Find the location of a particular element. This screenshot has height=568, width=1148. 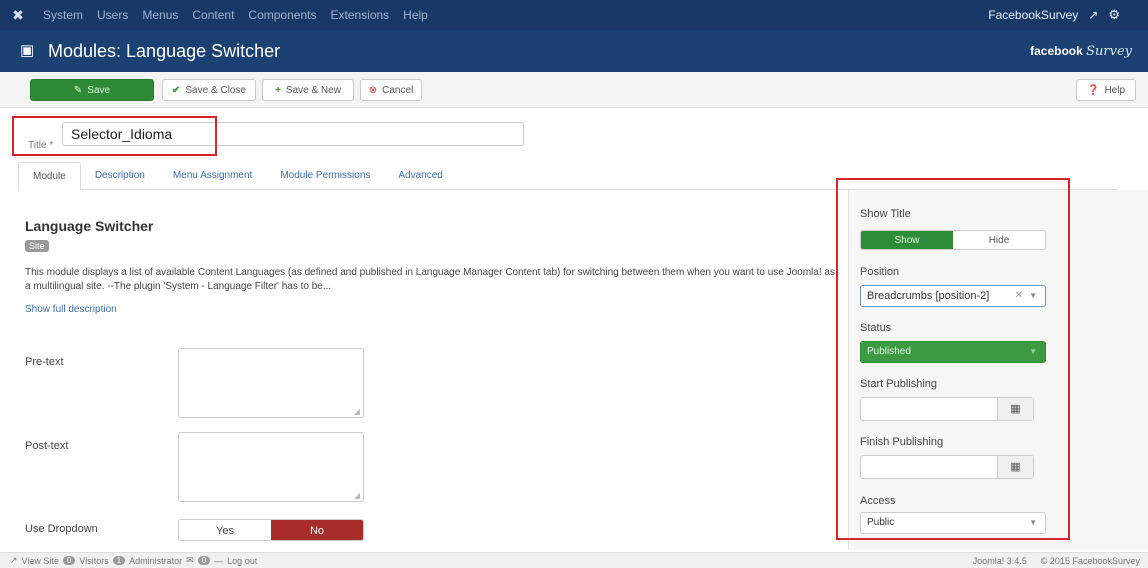

messages-count-badge: 0 is located at coordinates (204, 560).